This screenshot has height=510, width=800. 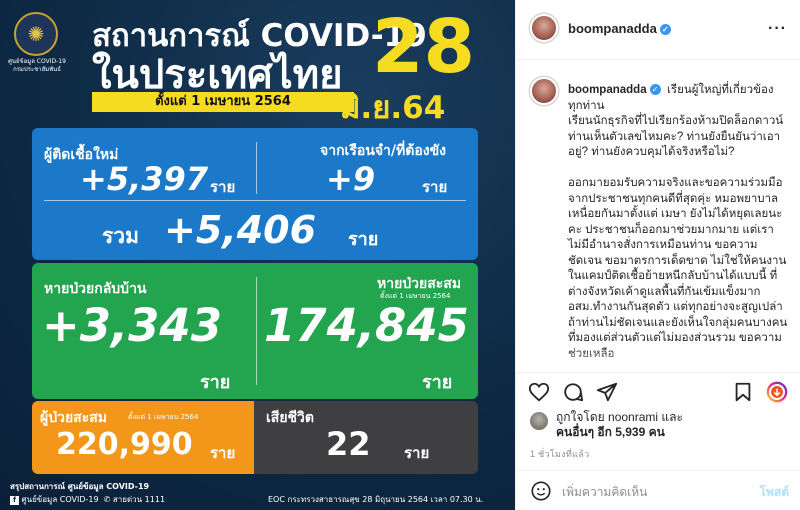 What do you see at coordinates (132, 325) in the screenshot?
I see `recovered-today-value: +3,343` at bounding box center [132, 325].